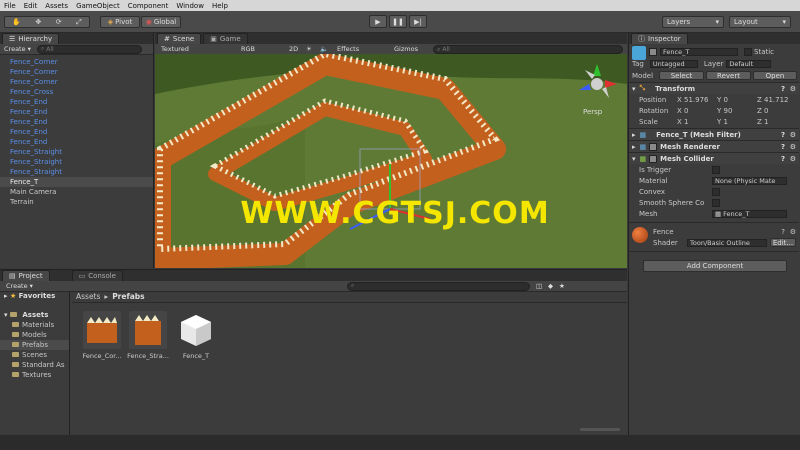  Describe the element at coordinates (89, 49) in the screenshot. I see `hierarchy-search-input: ⌕ All` at that location.